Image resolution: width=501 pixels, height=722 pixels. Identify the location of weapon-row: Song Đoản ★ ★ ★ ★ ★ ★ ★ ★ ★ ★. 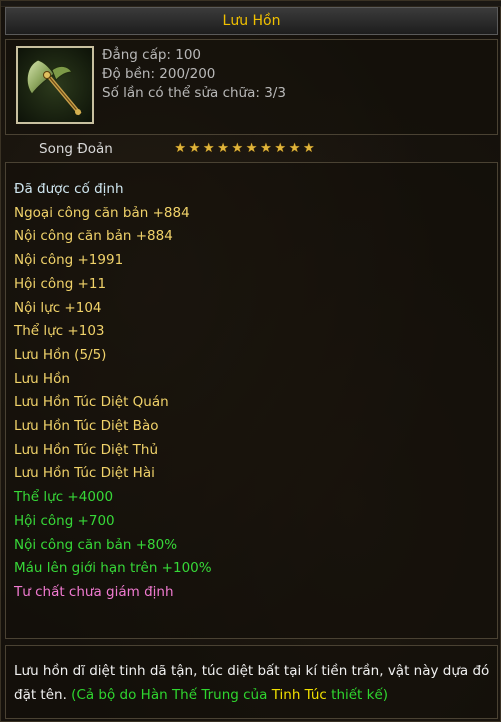
(251, 150).